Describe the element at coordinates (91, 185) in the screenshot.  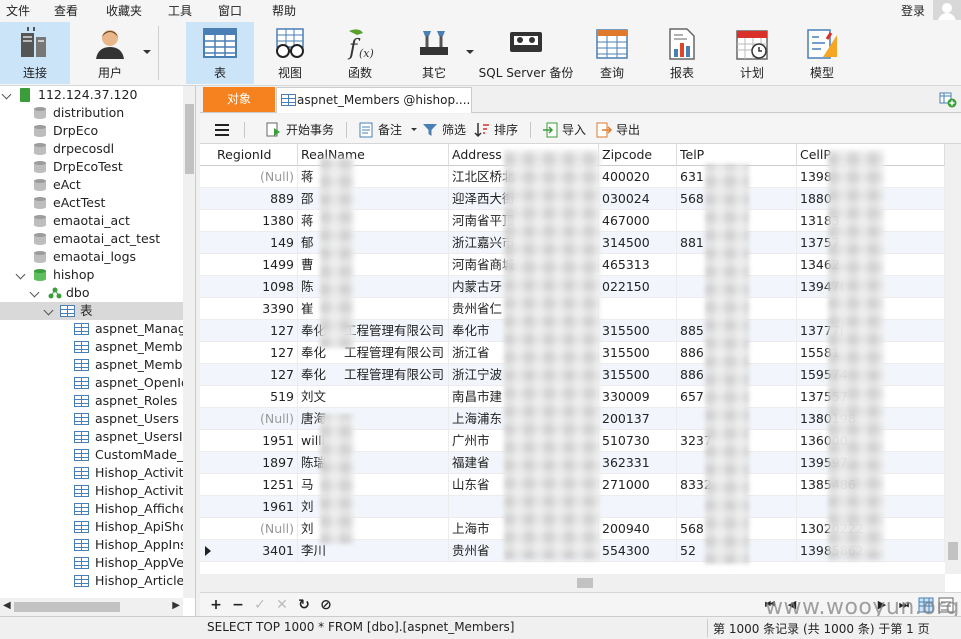
I see `tree-database: eAct` at that location.